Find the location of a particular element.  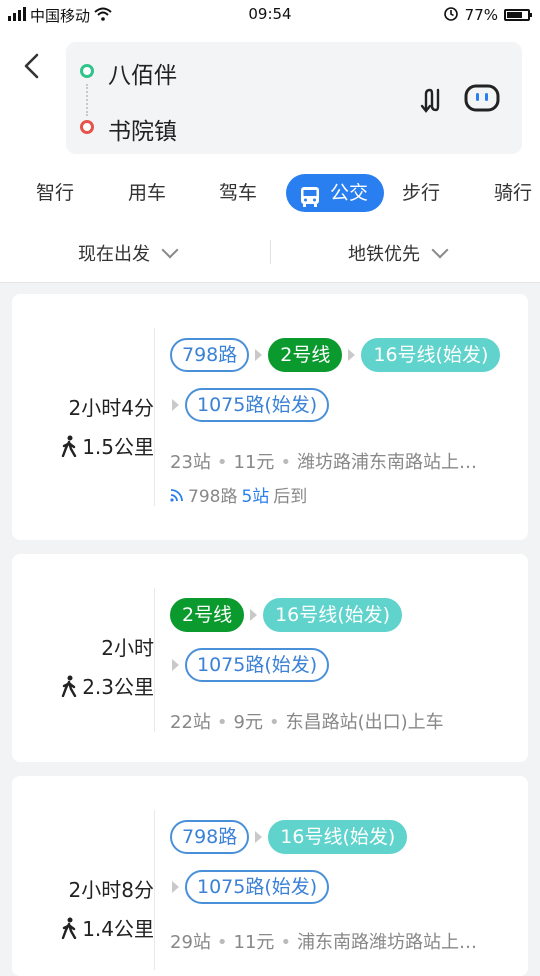

origin-field: 八佰伴 is located at coordinates (142, 73).